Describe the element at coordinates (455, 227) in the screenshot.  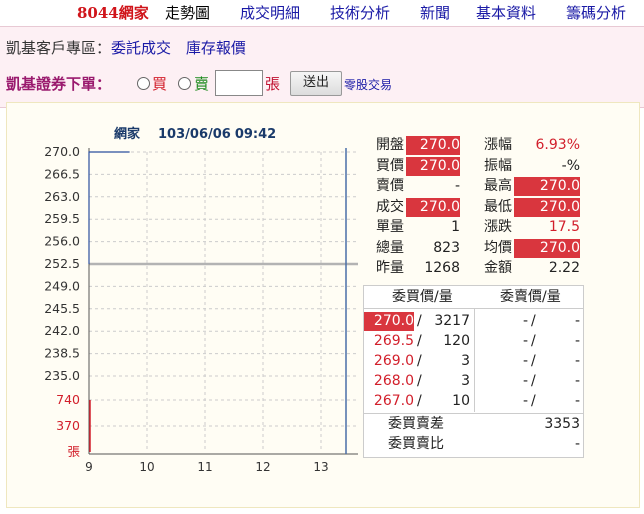
I see `quote-value-4: 1` at that location.